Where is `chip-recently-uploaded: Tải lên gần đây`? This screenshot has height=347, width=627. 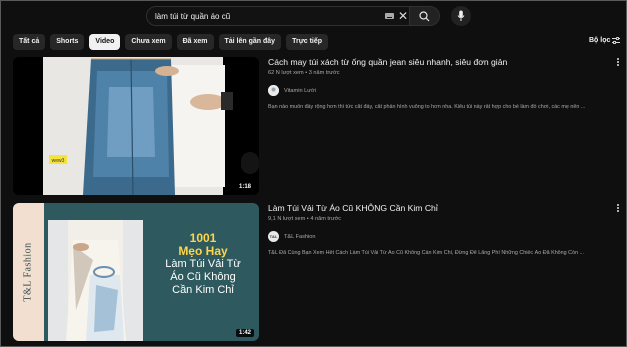
chip-recently-uploaded: Tải lên gần đây is located at coordinates (250, 42).